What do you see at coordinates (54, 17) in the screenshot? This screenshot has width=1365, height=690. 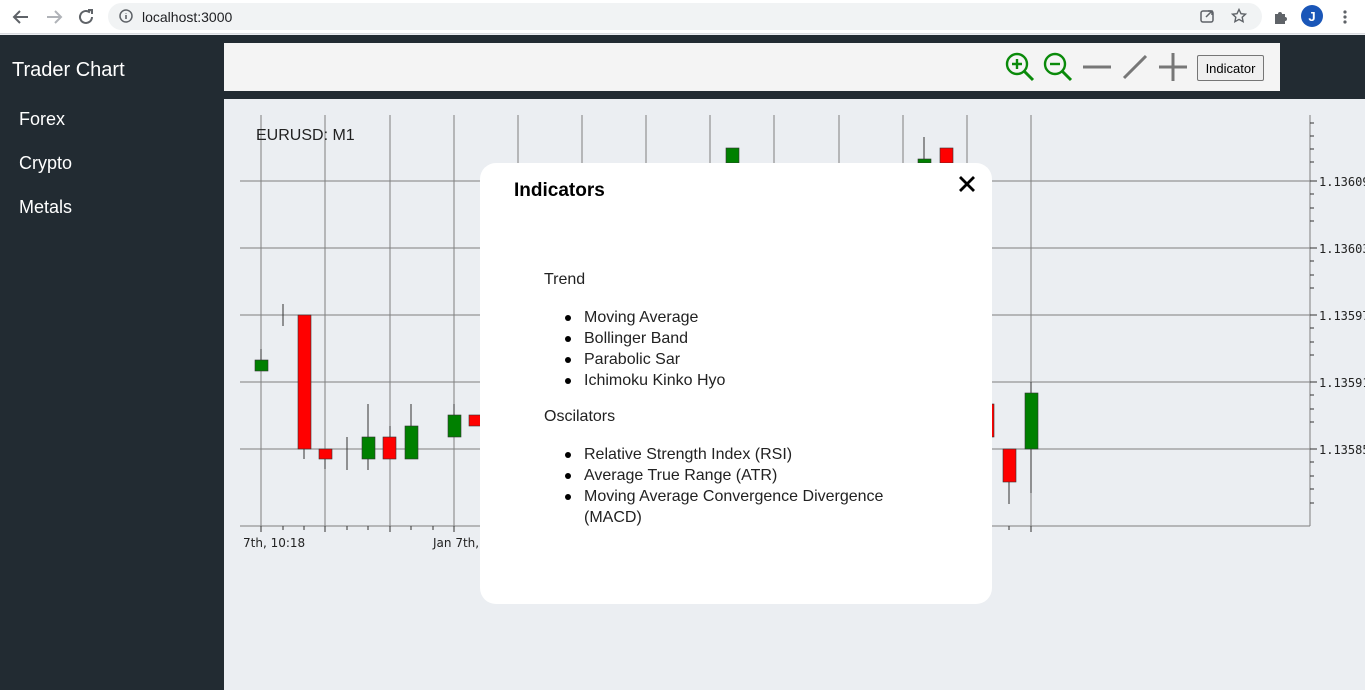 I see `forward-arrow-icon` at bounding box center [54, 17].